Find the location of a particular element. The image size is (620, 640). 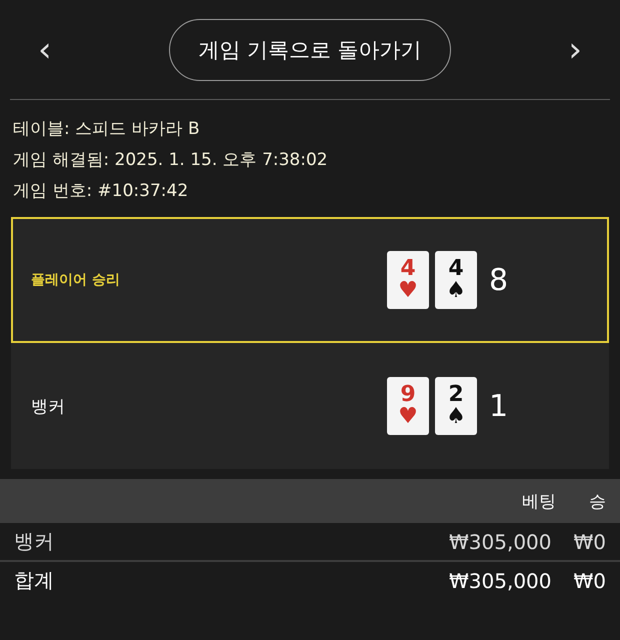

hand-score: 8 is located at coordinates (498, 280).